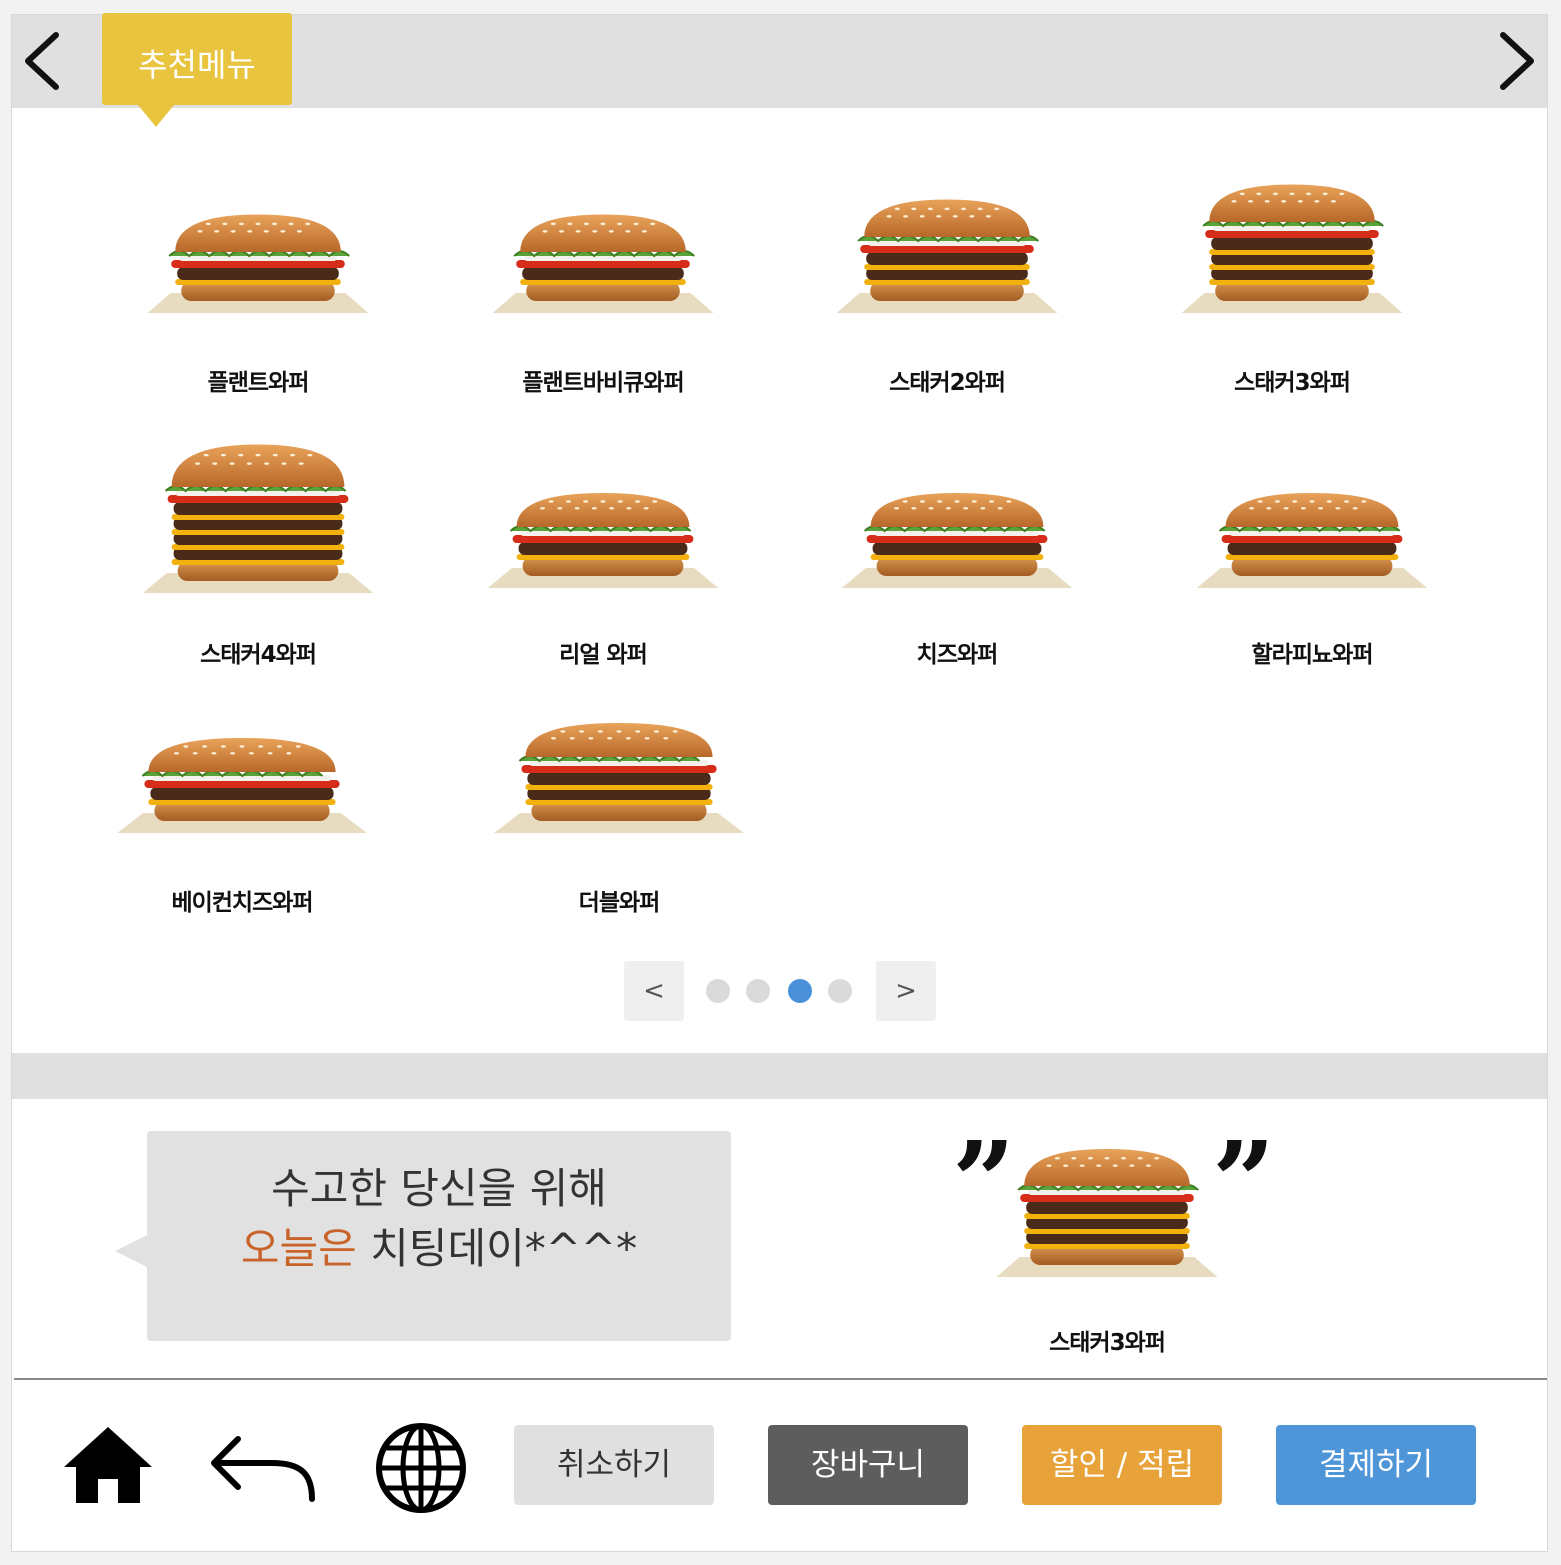 This screenshot has height=1565, width=1561. I want to click on featured-burger-image, so click(1107, 1213).